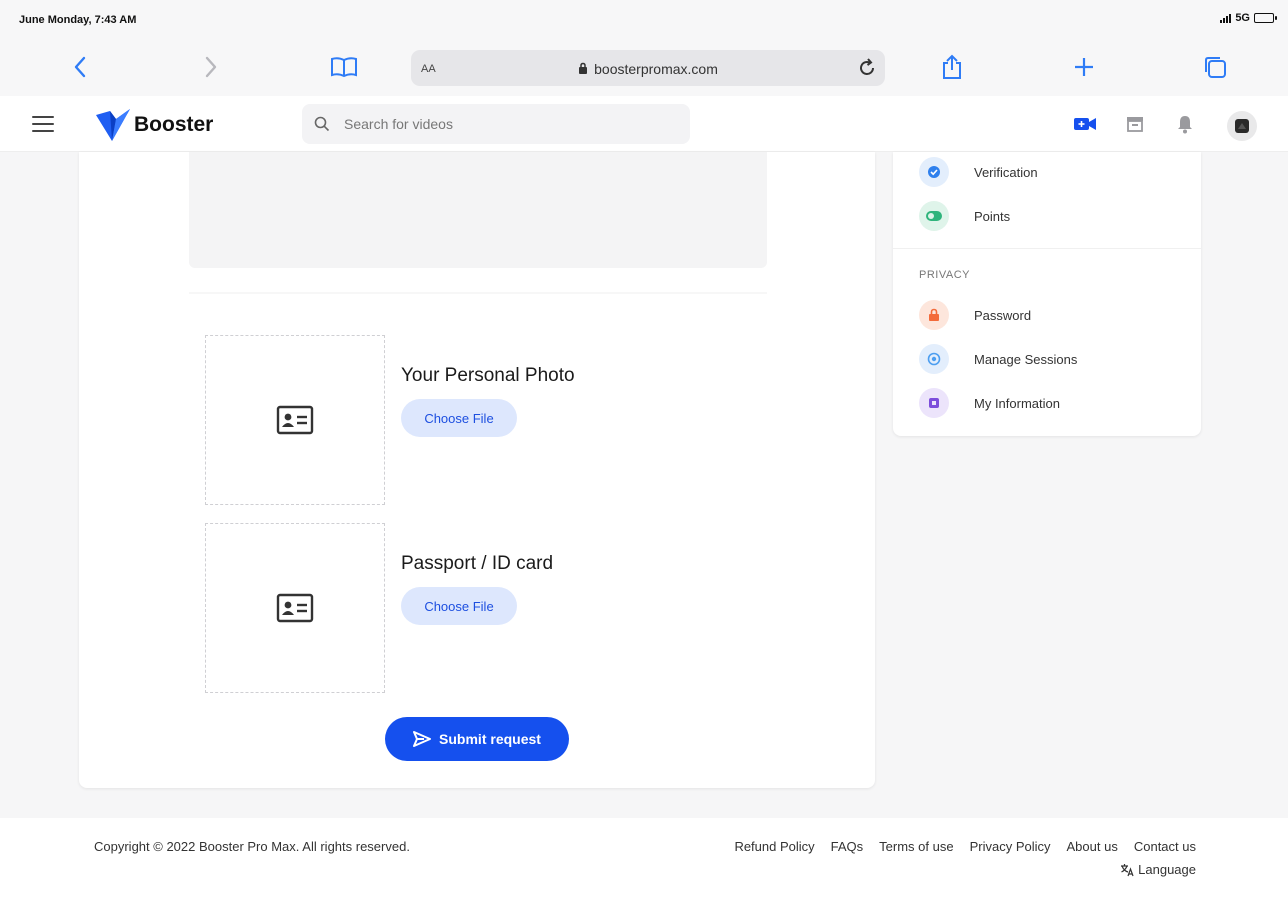 The height and width of the screenshot is (900, 1288). I want to click on status-bar: June Monday, 7:43 AM 5G, so click(644, 20).